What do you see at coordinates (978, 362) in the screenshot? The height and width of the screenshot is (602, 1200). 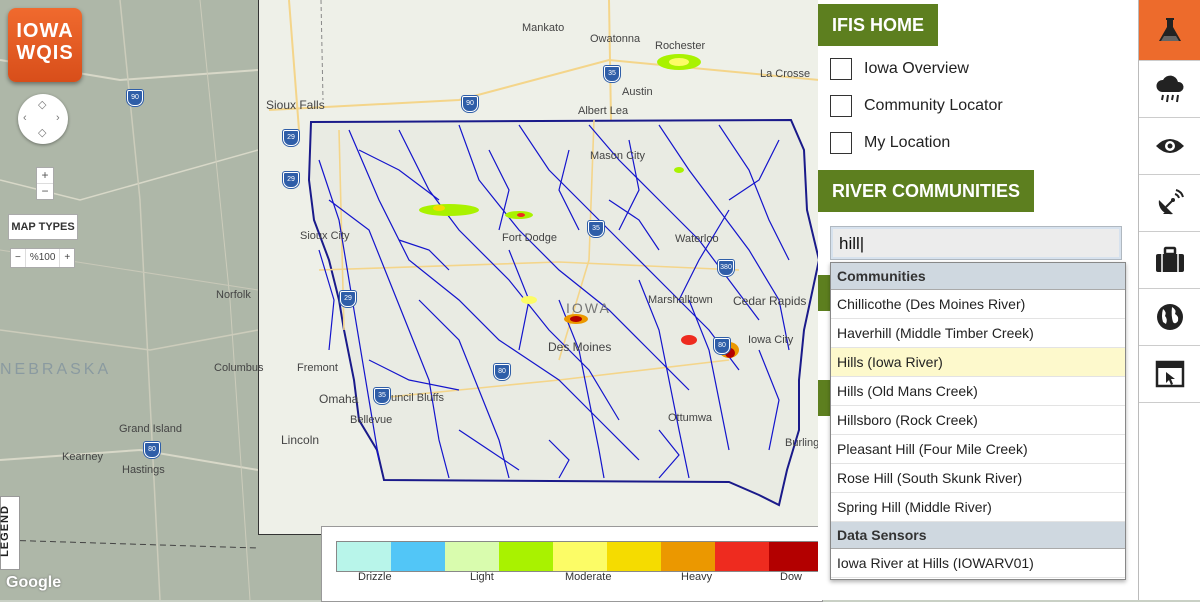 I see `dropdown-item-selected: Hills (Iowa River)` at bounding box center [978, 362].